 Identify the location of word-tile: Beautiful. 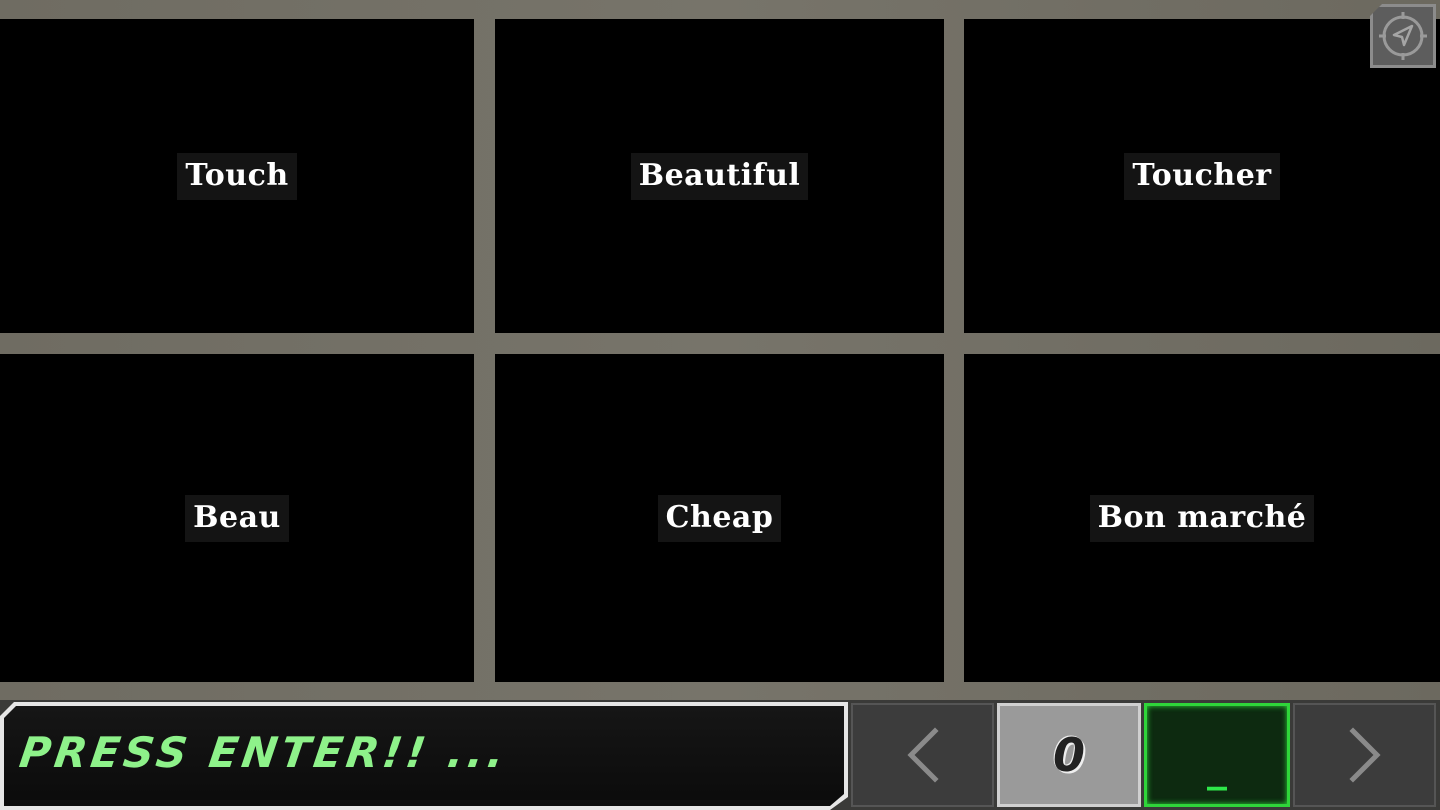
(719, 176).